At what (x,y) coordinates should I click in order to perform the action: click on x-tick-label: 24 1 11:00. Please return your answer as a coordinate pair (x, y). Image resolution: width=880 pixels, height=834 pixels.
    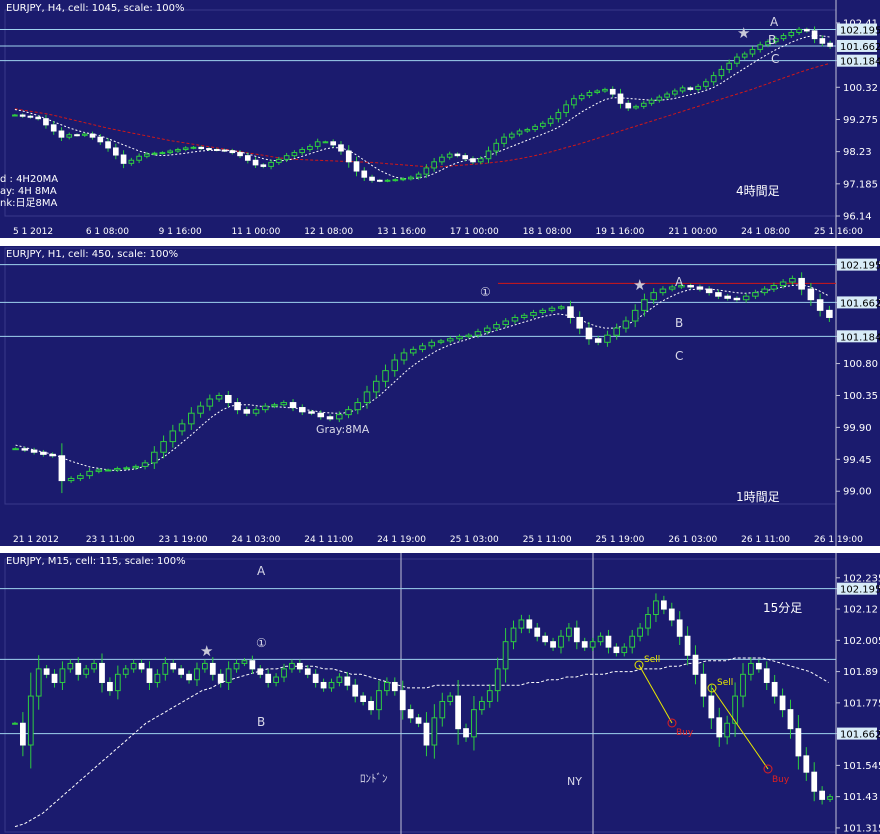
    Looking at the image, I should click on (328, 540).